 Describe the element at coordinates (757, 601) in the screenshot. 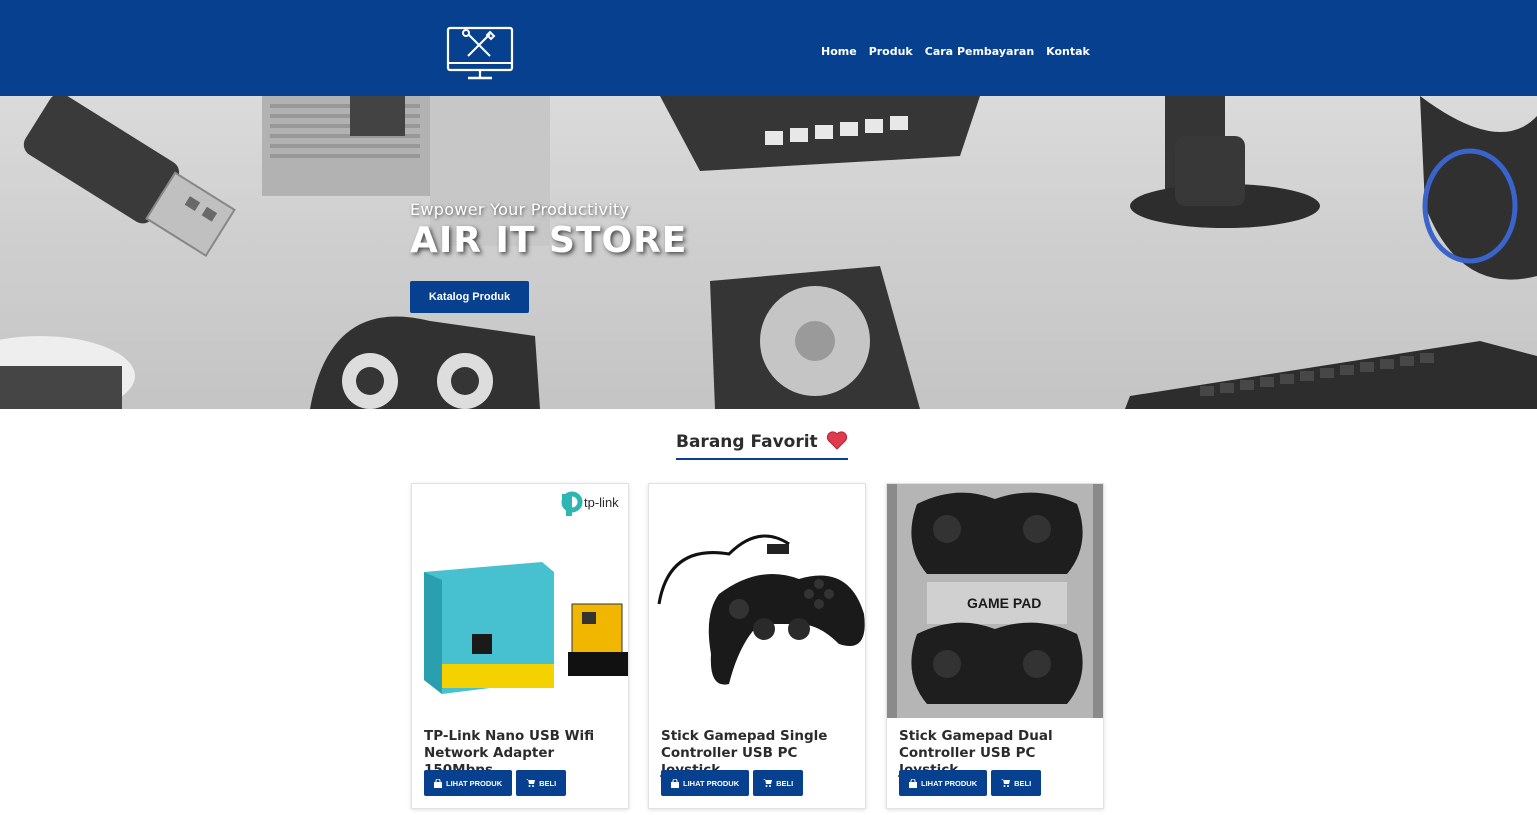

I see `product-image-gamepad-single` at that location.